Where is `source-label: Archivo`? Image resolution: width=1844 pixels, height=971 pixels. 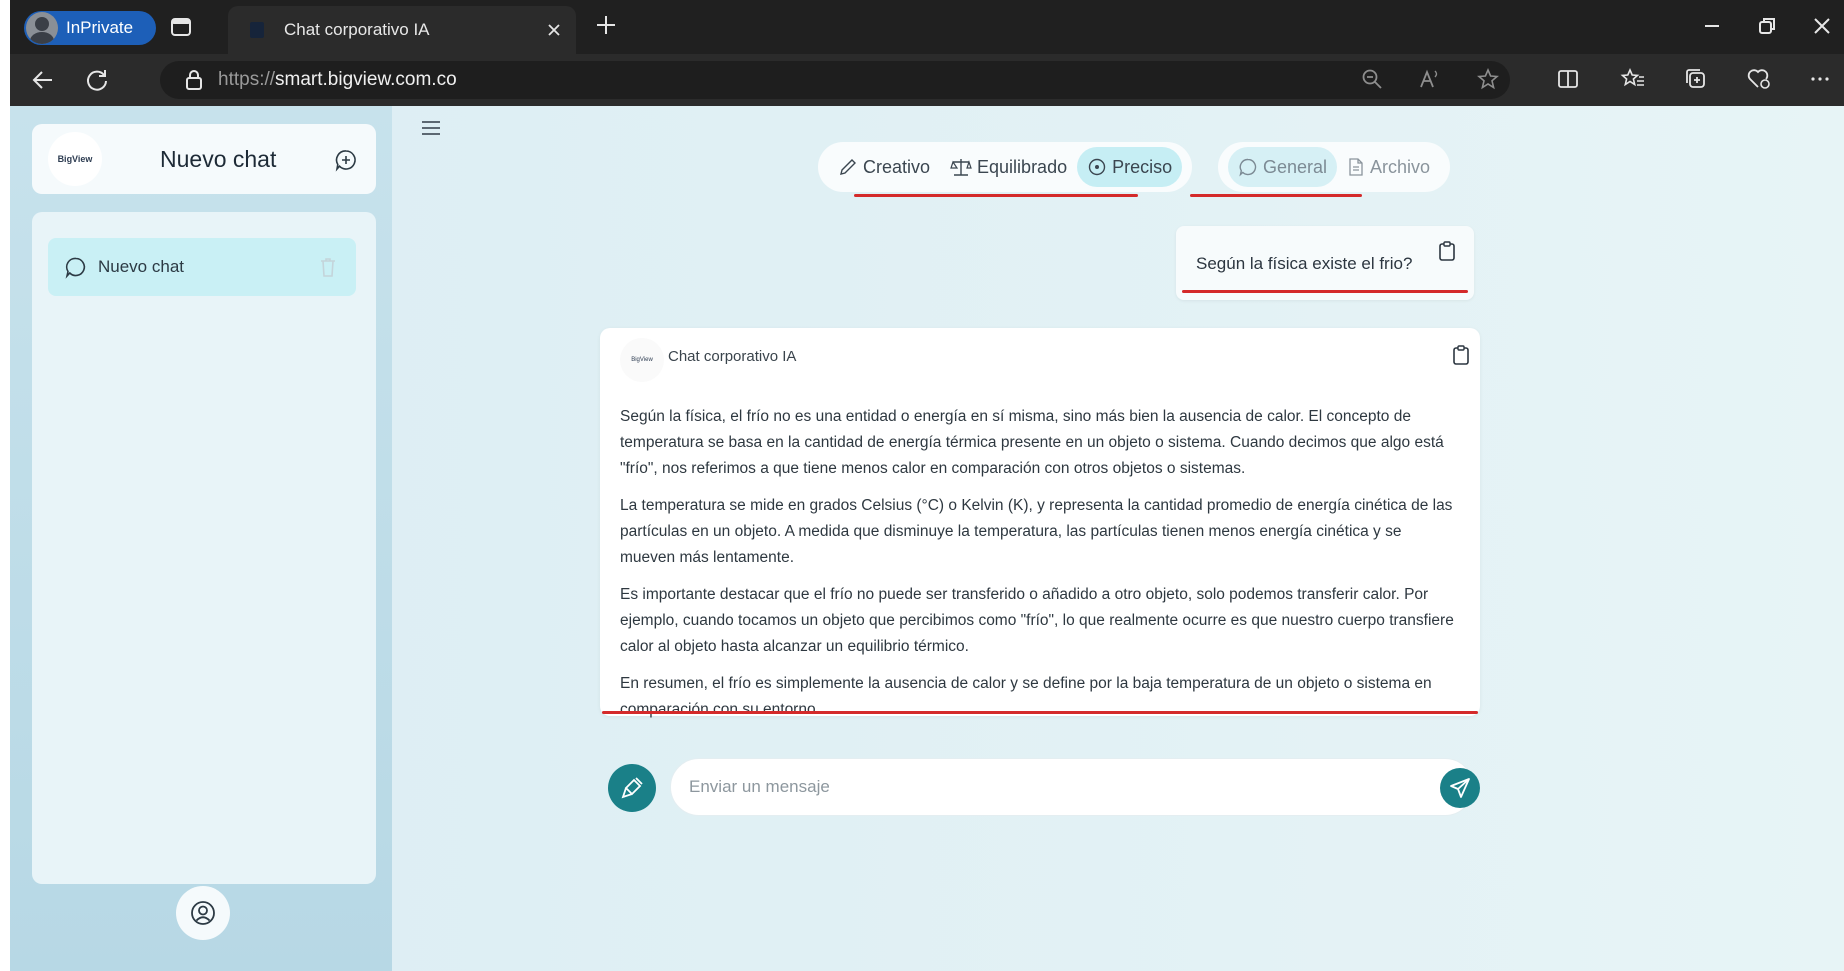
source-label: Archivo is located at coordinates (1400, 166).